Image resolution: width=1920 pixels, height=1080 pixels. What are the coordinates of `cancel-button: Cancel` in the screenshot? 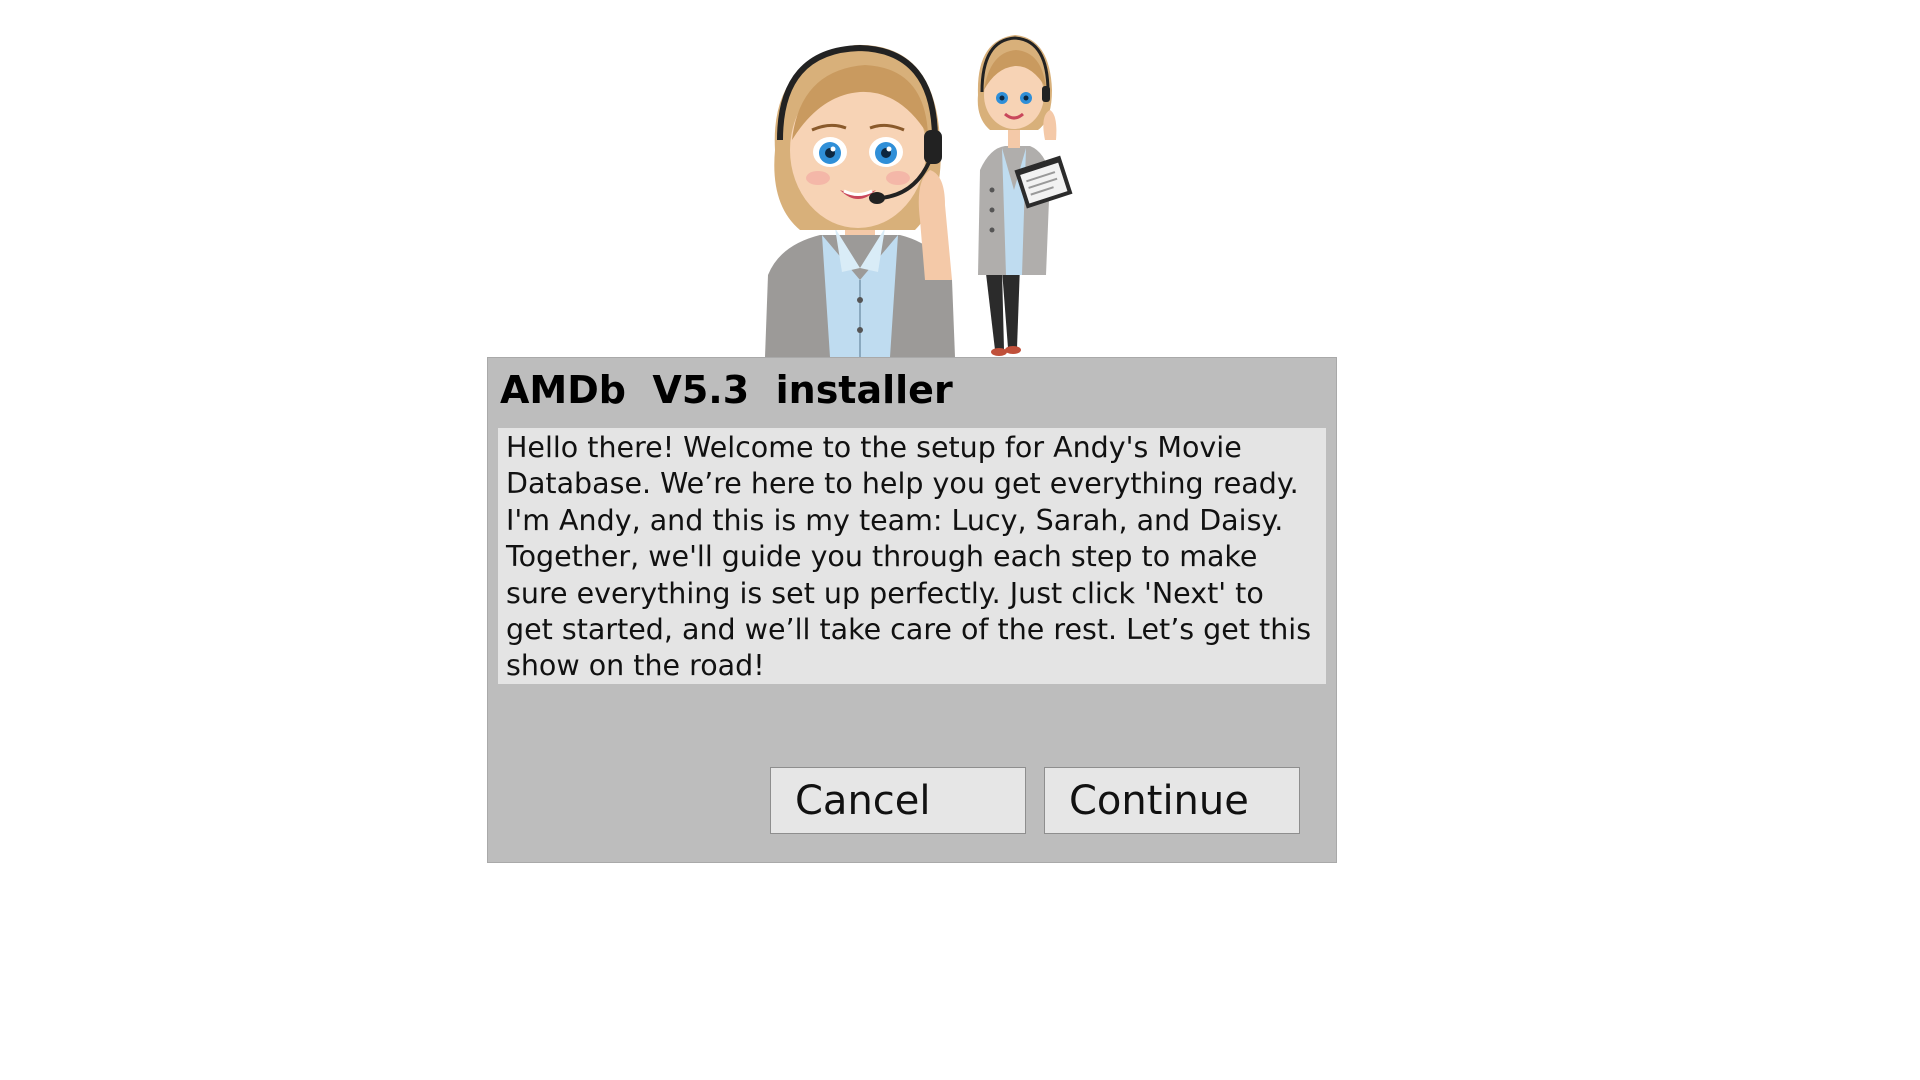 It's located at (898, 800).